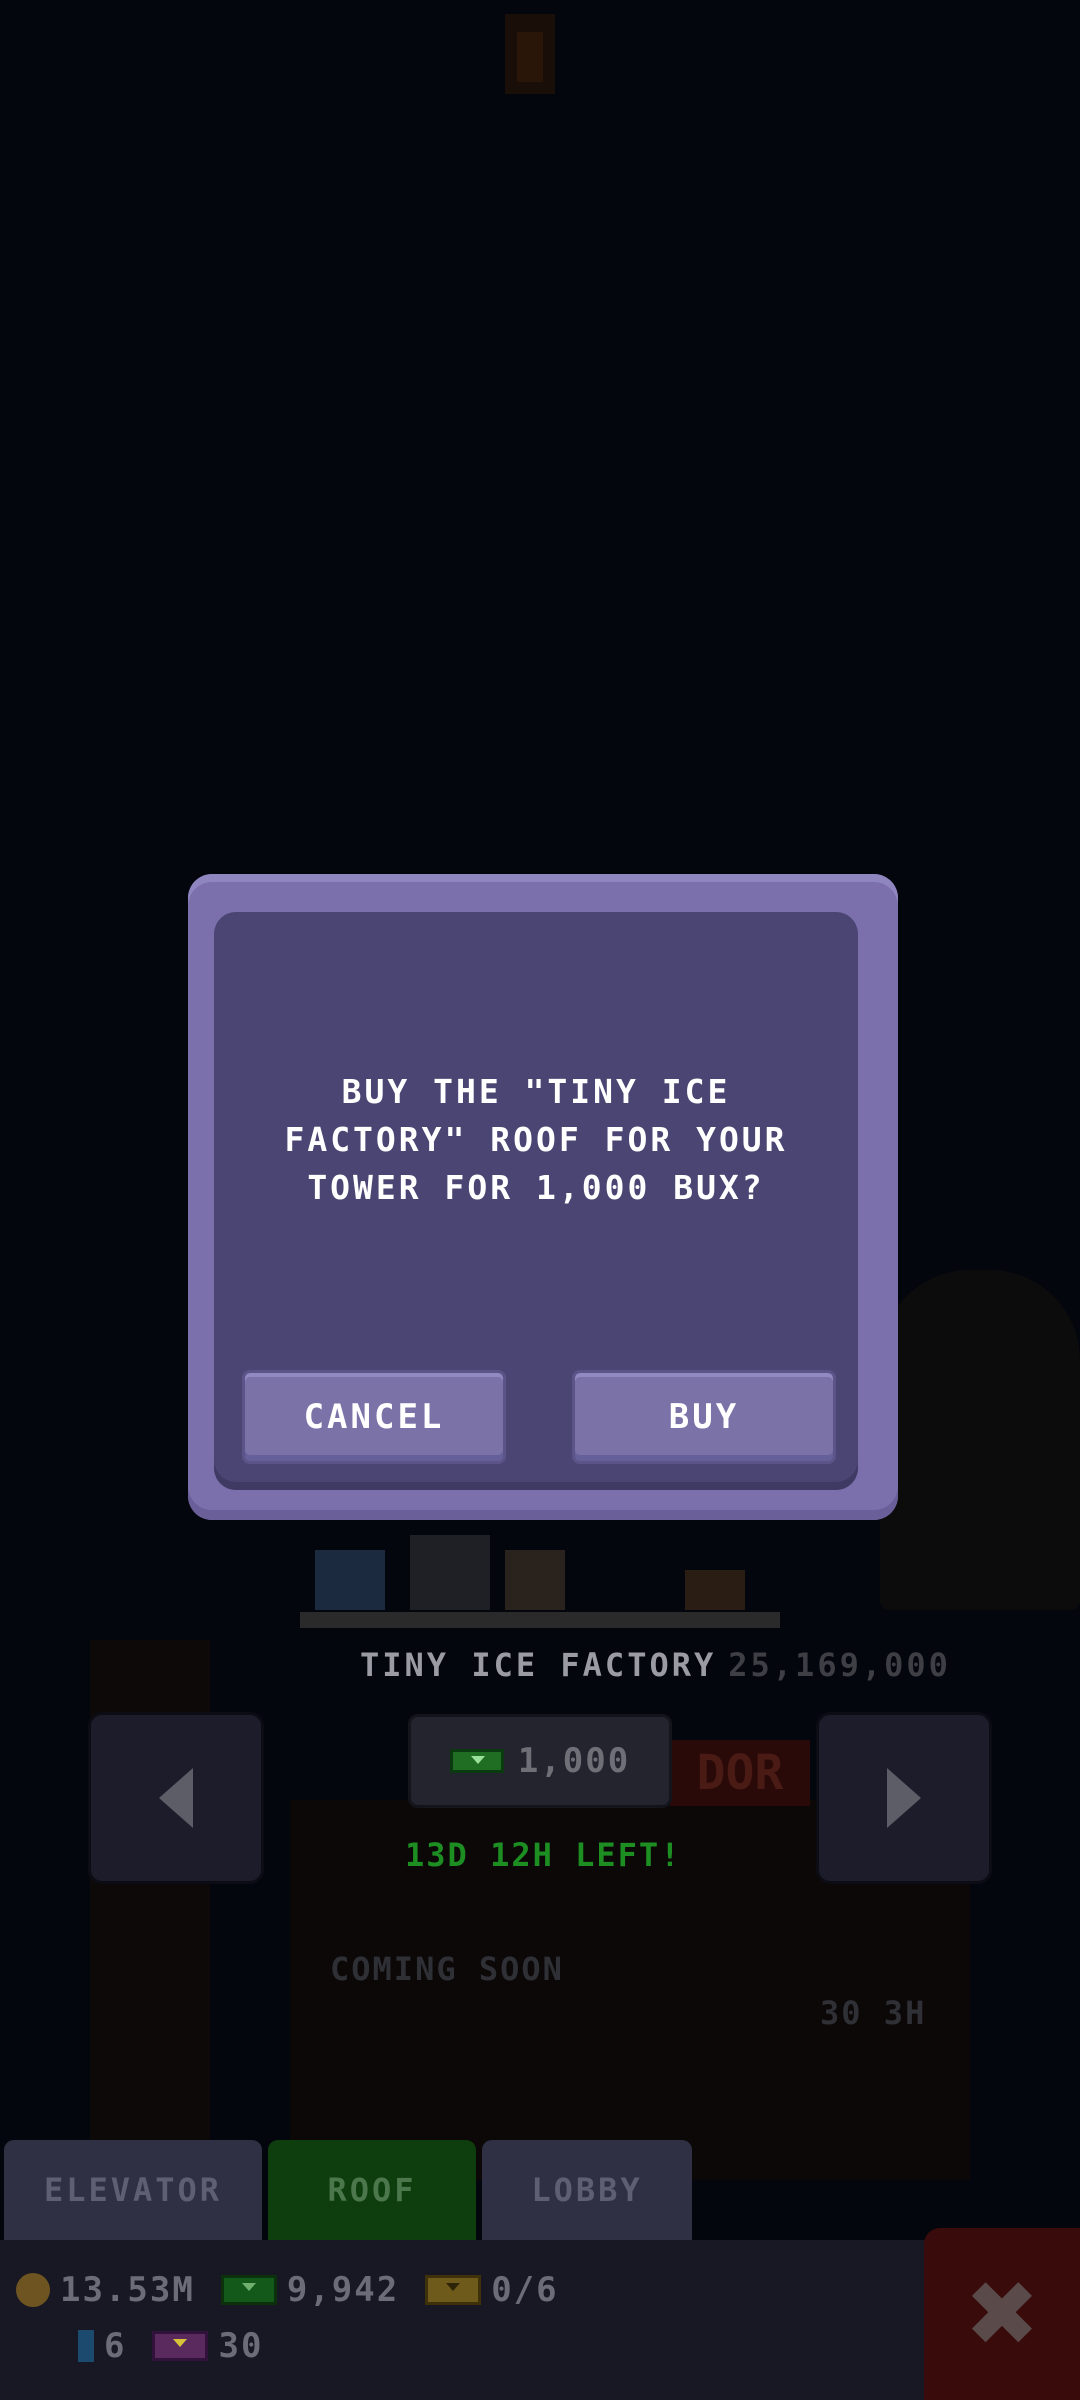 The width and height of the screenshot is (1080, 2400). What do you see at coordinates (530, 54) in the screenshot?
I see `roof-top-marker` at bounding box center [530, 54].